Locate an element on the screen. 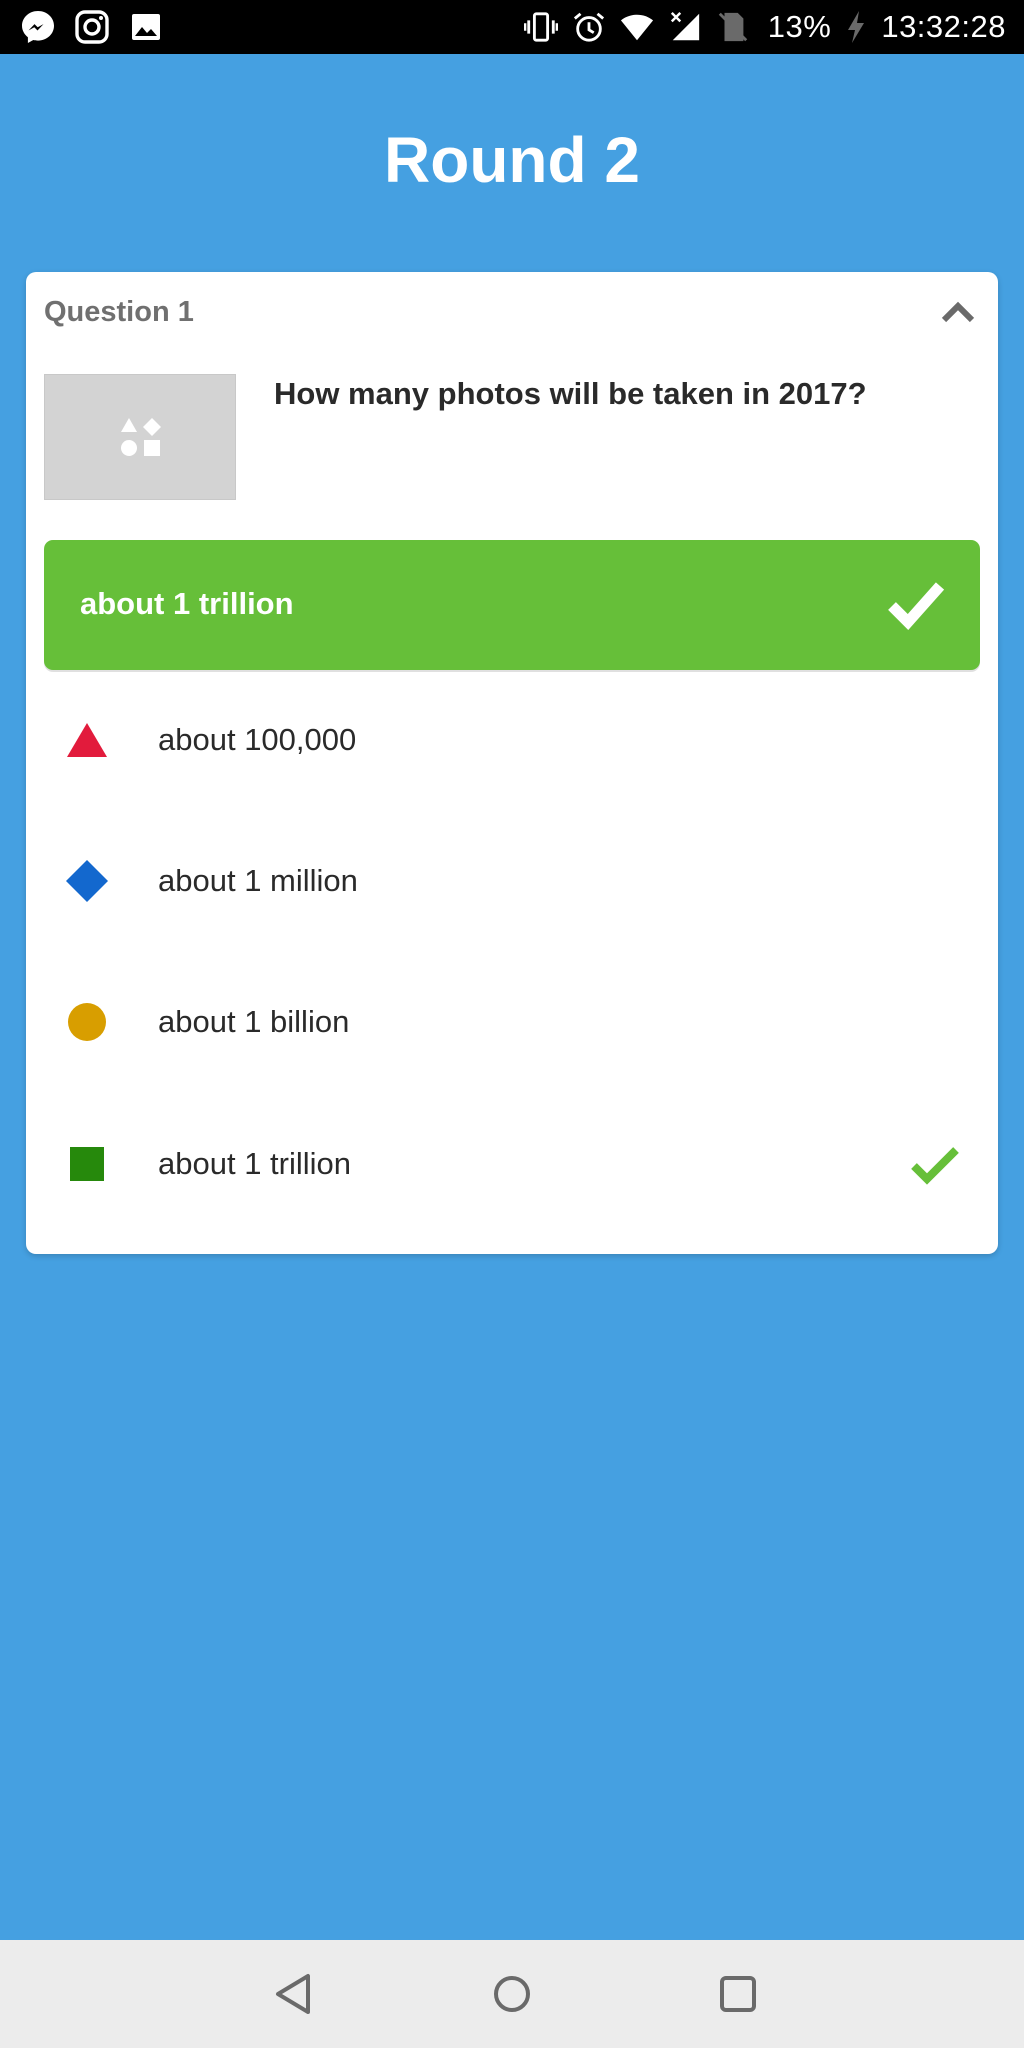 The image size is (1024, 2048). gallery-icon is located at coordinates (146, 27).